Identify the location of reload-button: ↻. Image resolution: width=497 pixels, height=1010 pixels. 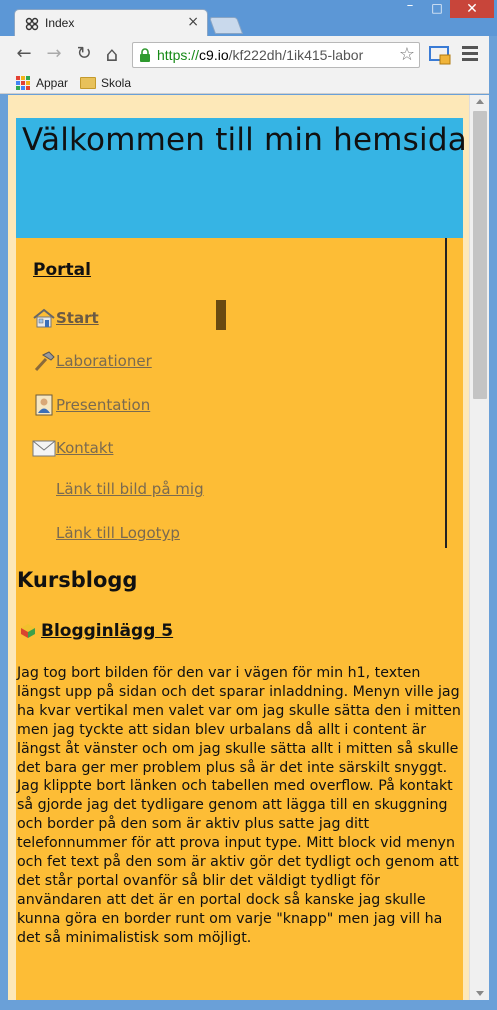
(84, 54).